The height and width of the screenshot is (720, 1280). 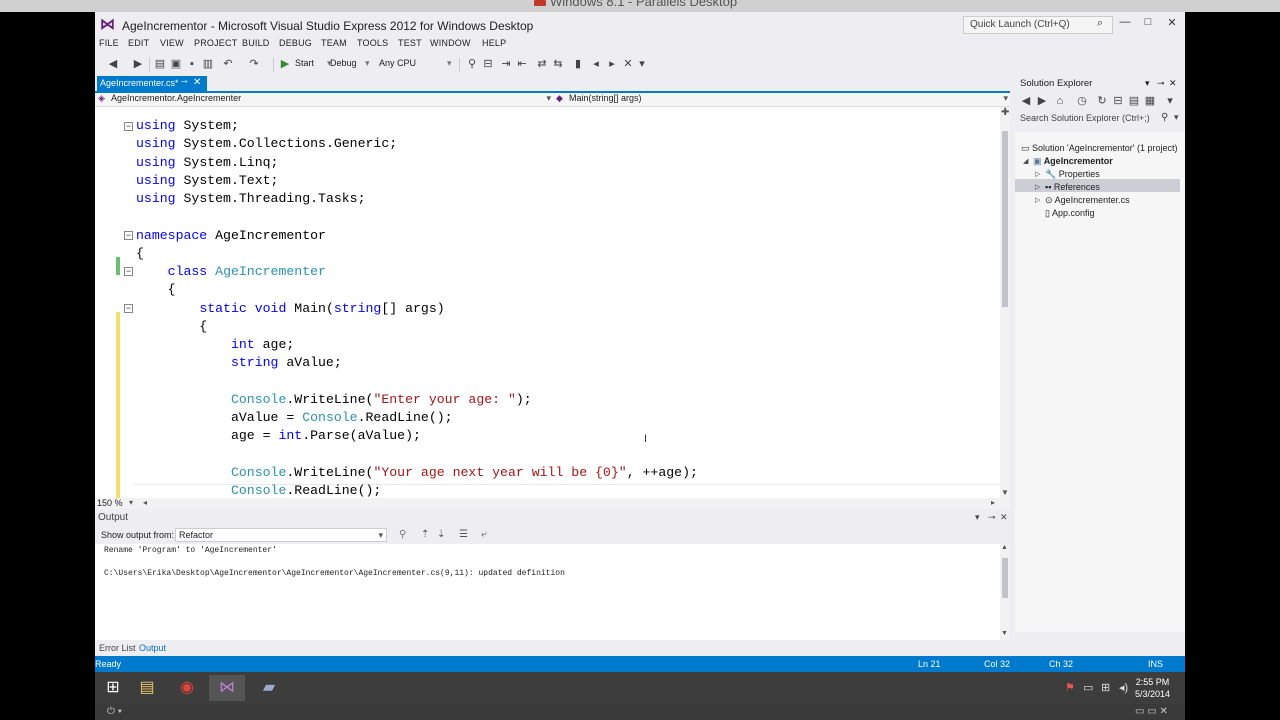 I want to click on code-line: int age;, so click(x=215, y=345).